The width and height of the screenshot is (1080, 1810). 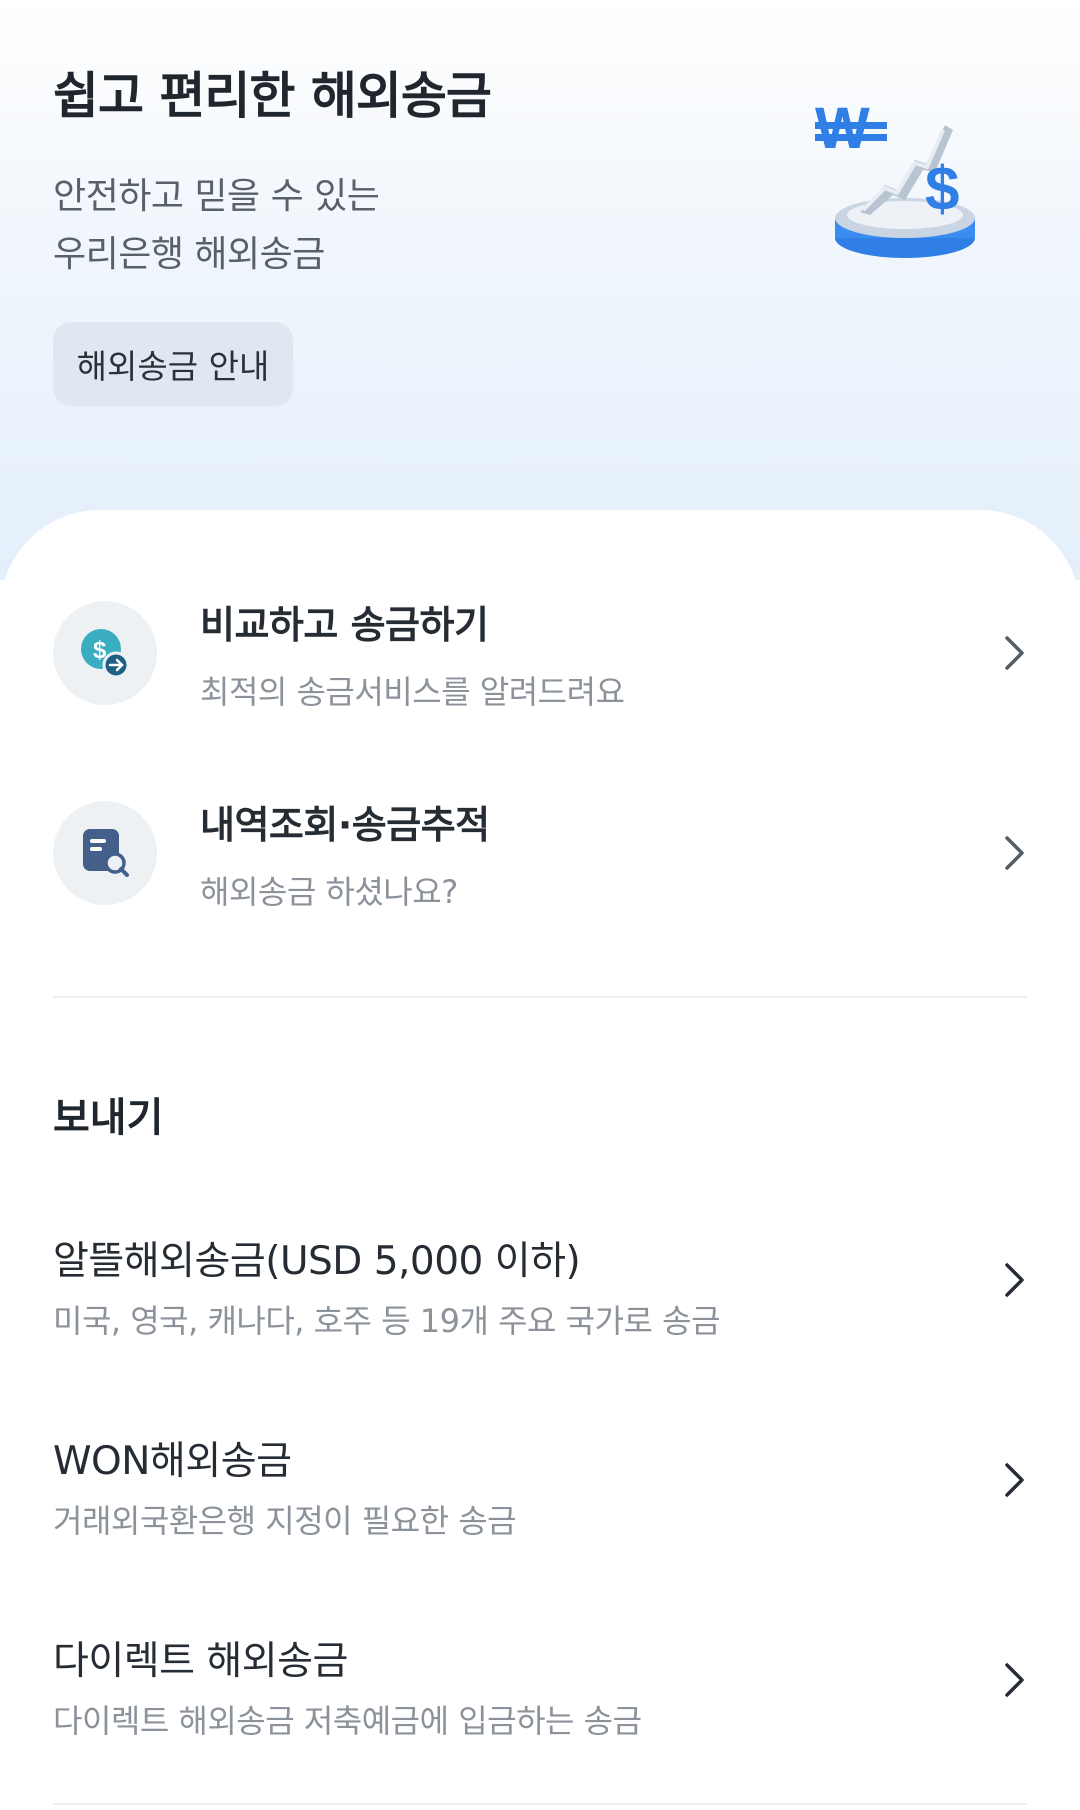 What do you see at coordinates (329, 891) in the screenshot?
I see `row-desc: 해외송금 하셨나요?` at bounding box center [329, 891].